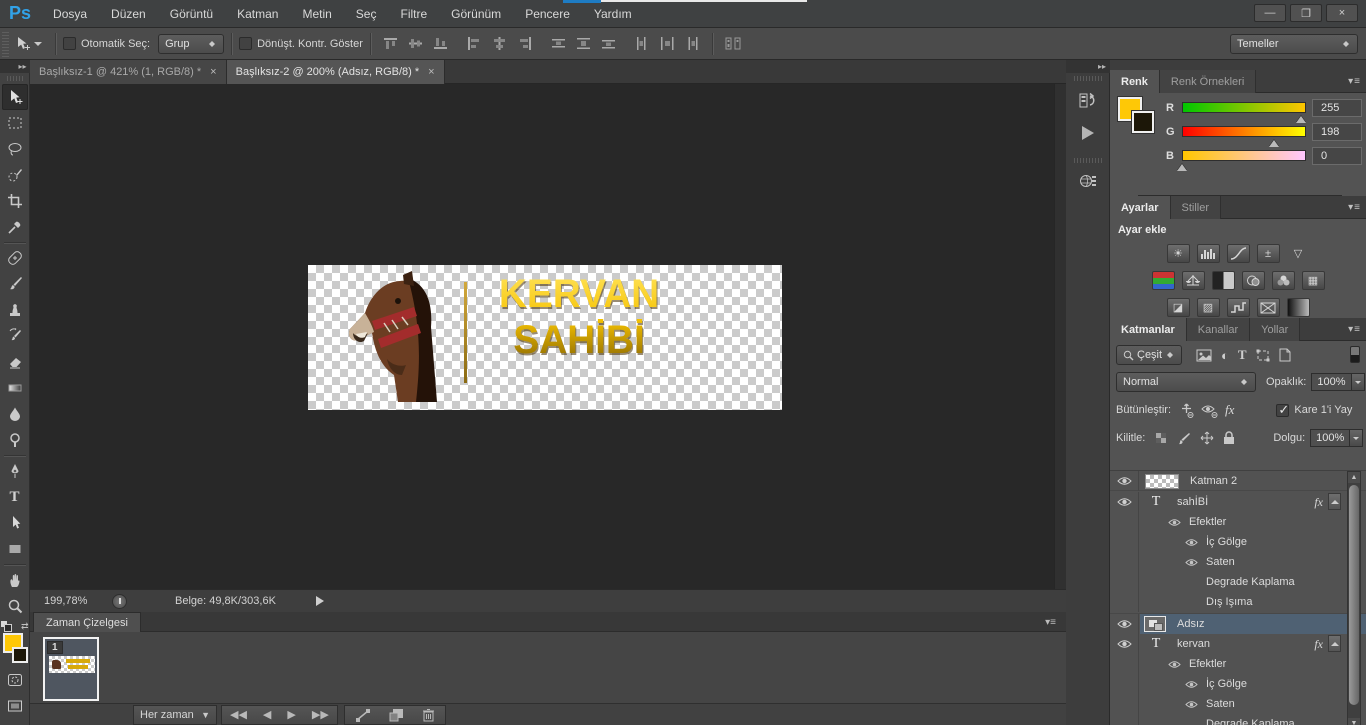 The image size is (1366, 725). I want to click on panel-background-swatch, so click(1143, 122).